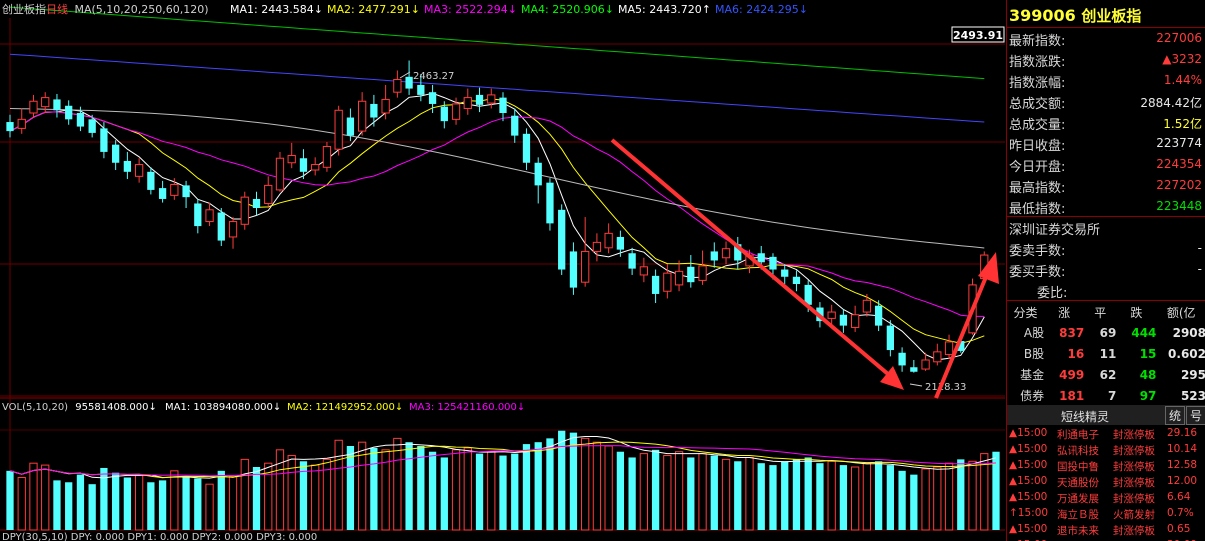 Image resolution: width=1205 pixels, height=541 pixels. What do you see at coordinates (1037, 62) in the screenshot?
I see `quote-label: 指数涨跌:` at bounding box center [1037, 62].